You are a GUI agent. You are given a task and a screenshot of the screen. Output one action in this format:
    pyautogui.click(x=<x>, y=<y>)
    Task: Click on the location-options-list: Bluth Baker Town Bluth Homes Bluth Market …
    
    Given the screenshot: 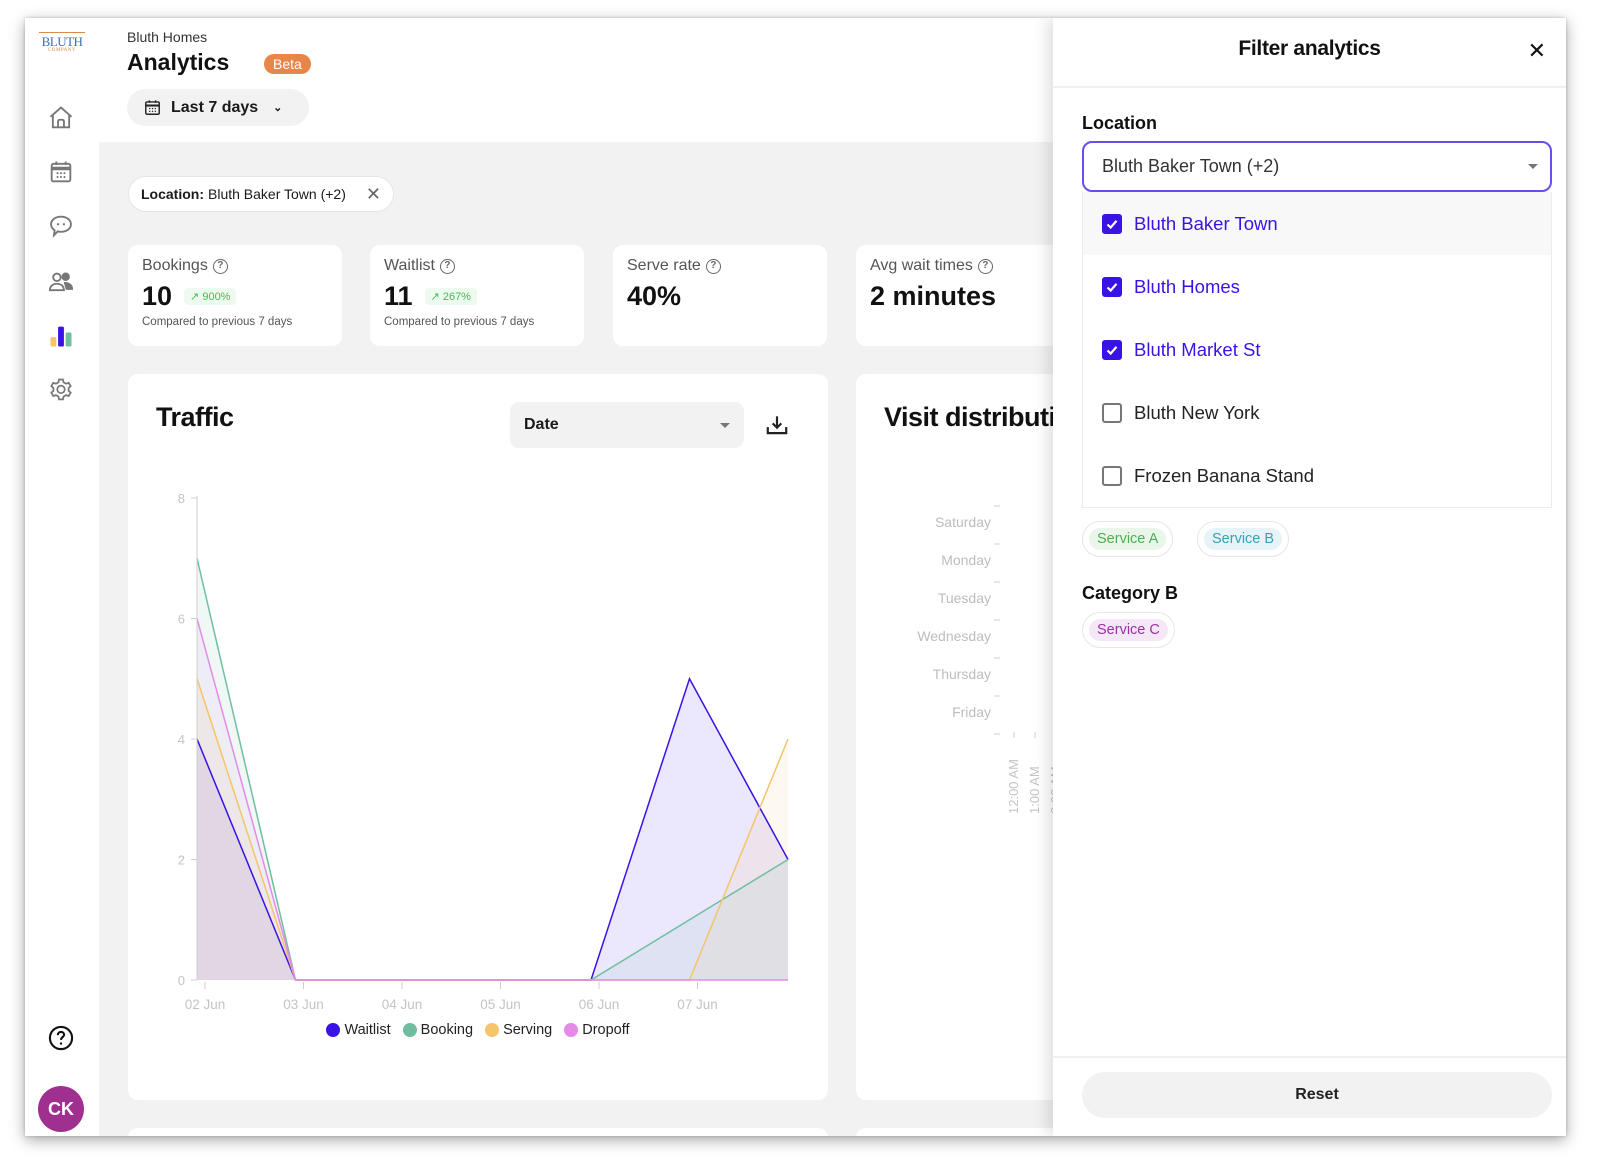 What is the action you would take?
    pyautogui.click(x=1317, y=350)
    